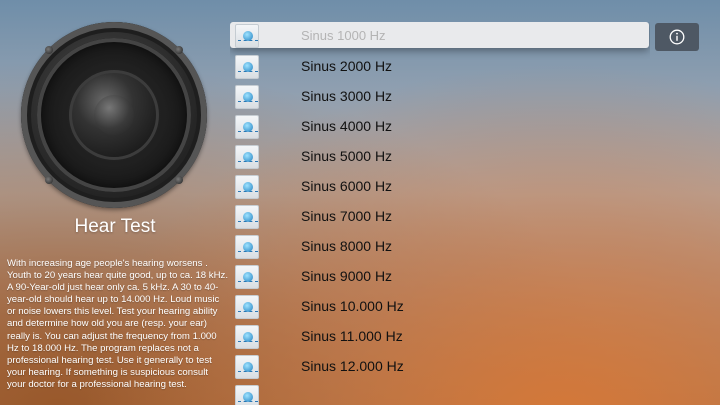 This screenshot has width=720, height=405. I want to click on list-item, so click(440, 393).